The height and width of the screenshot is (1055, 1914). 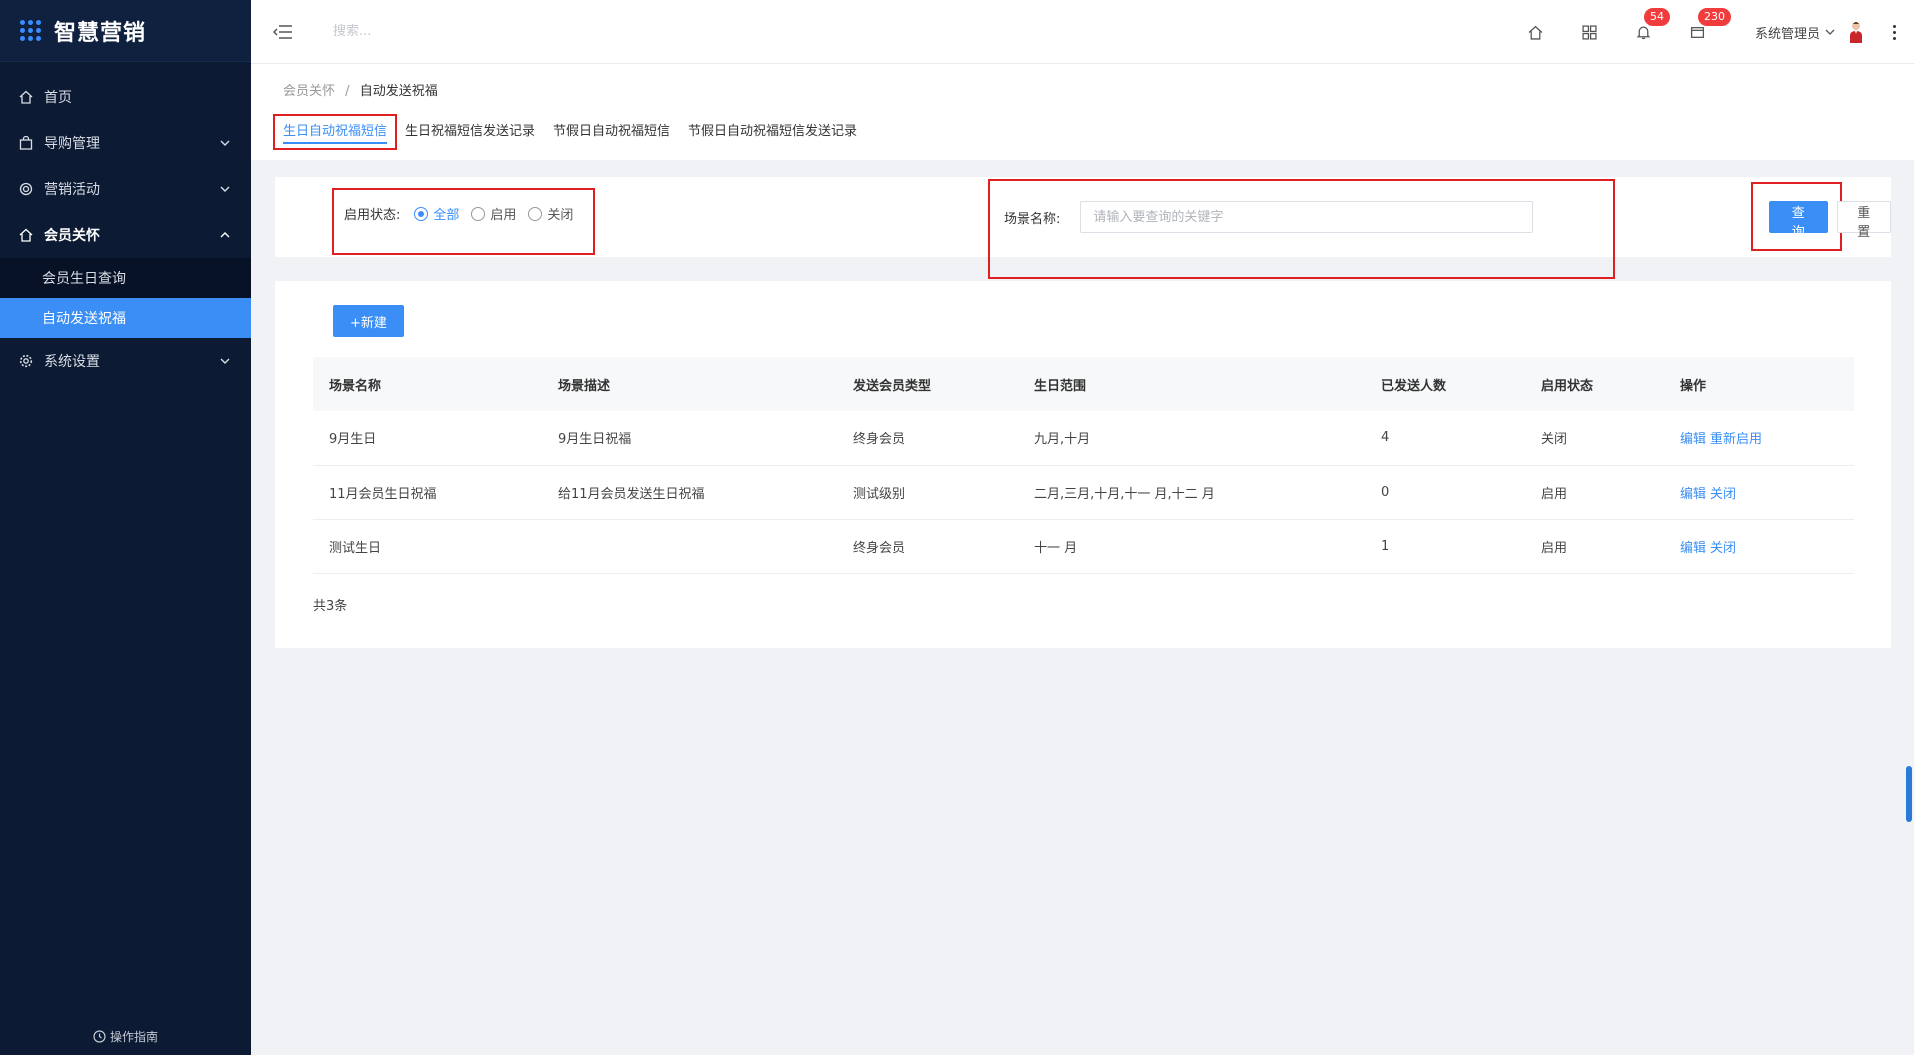 What do you see at coordinates (72, 236) in the screenshot?
I see `sidebar-item-label: 会员关怀` at bounding box center [72, 236].